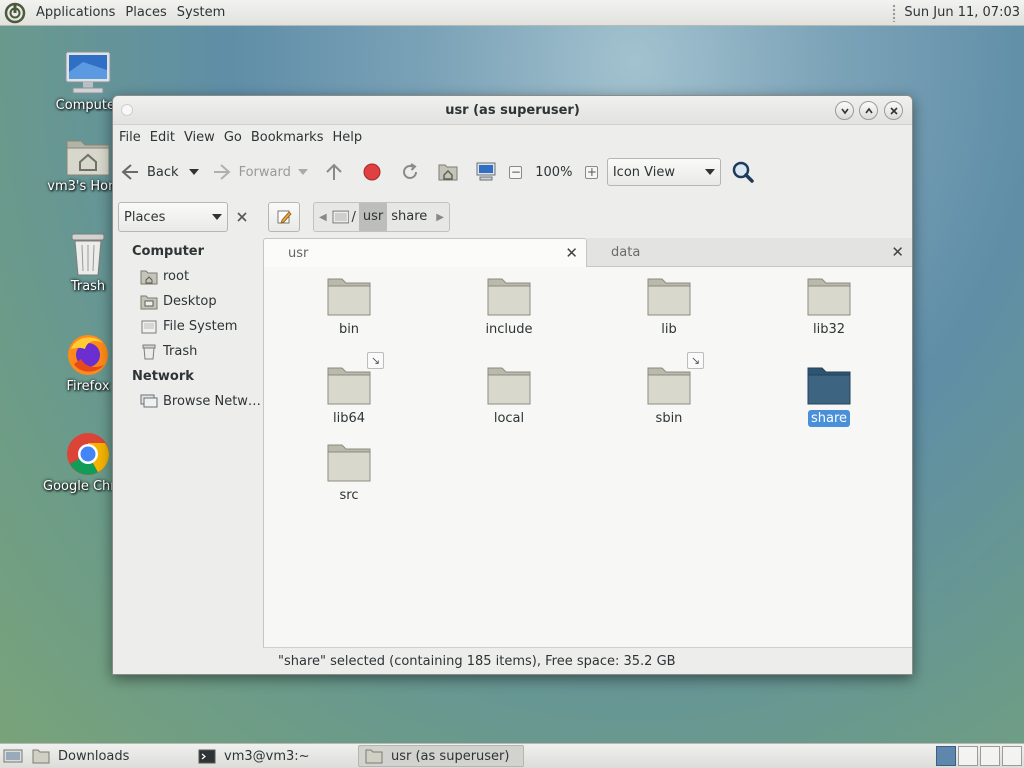 The image size is (1024, 768). I want to click on panel-handle-icon, so click(894, 12).